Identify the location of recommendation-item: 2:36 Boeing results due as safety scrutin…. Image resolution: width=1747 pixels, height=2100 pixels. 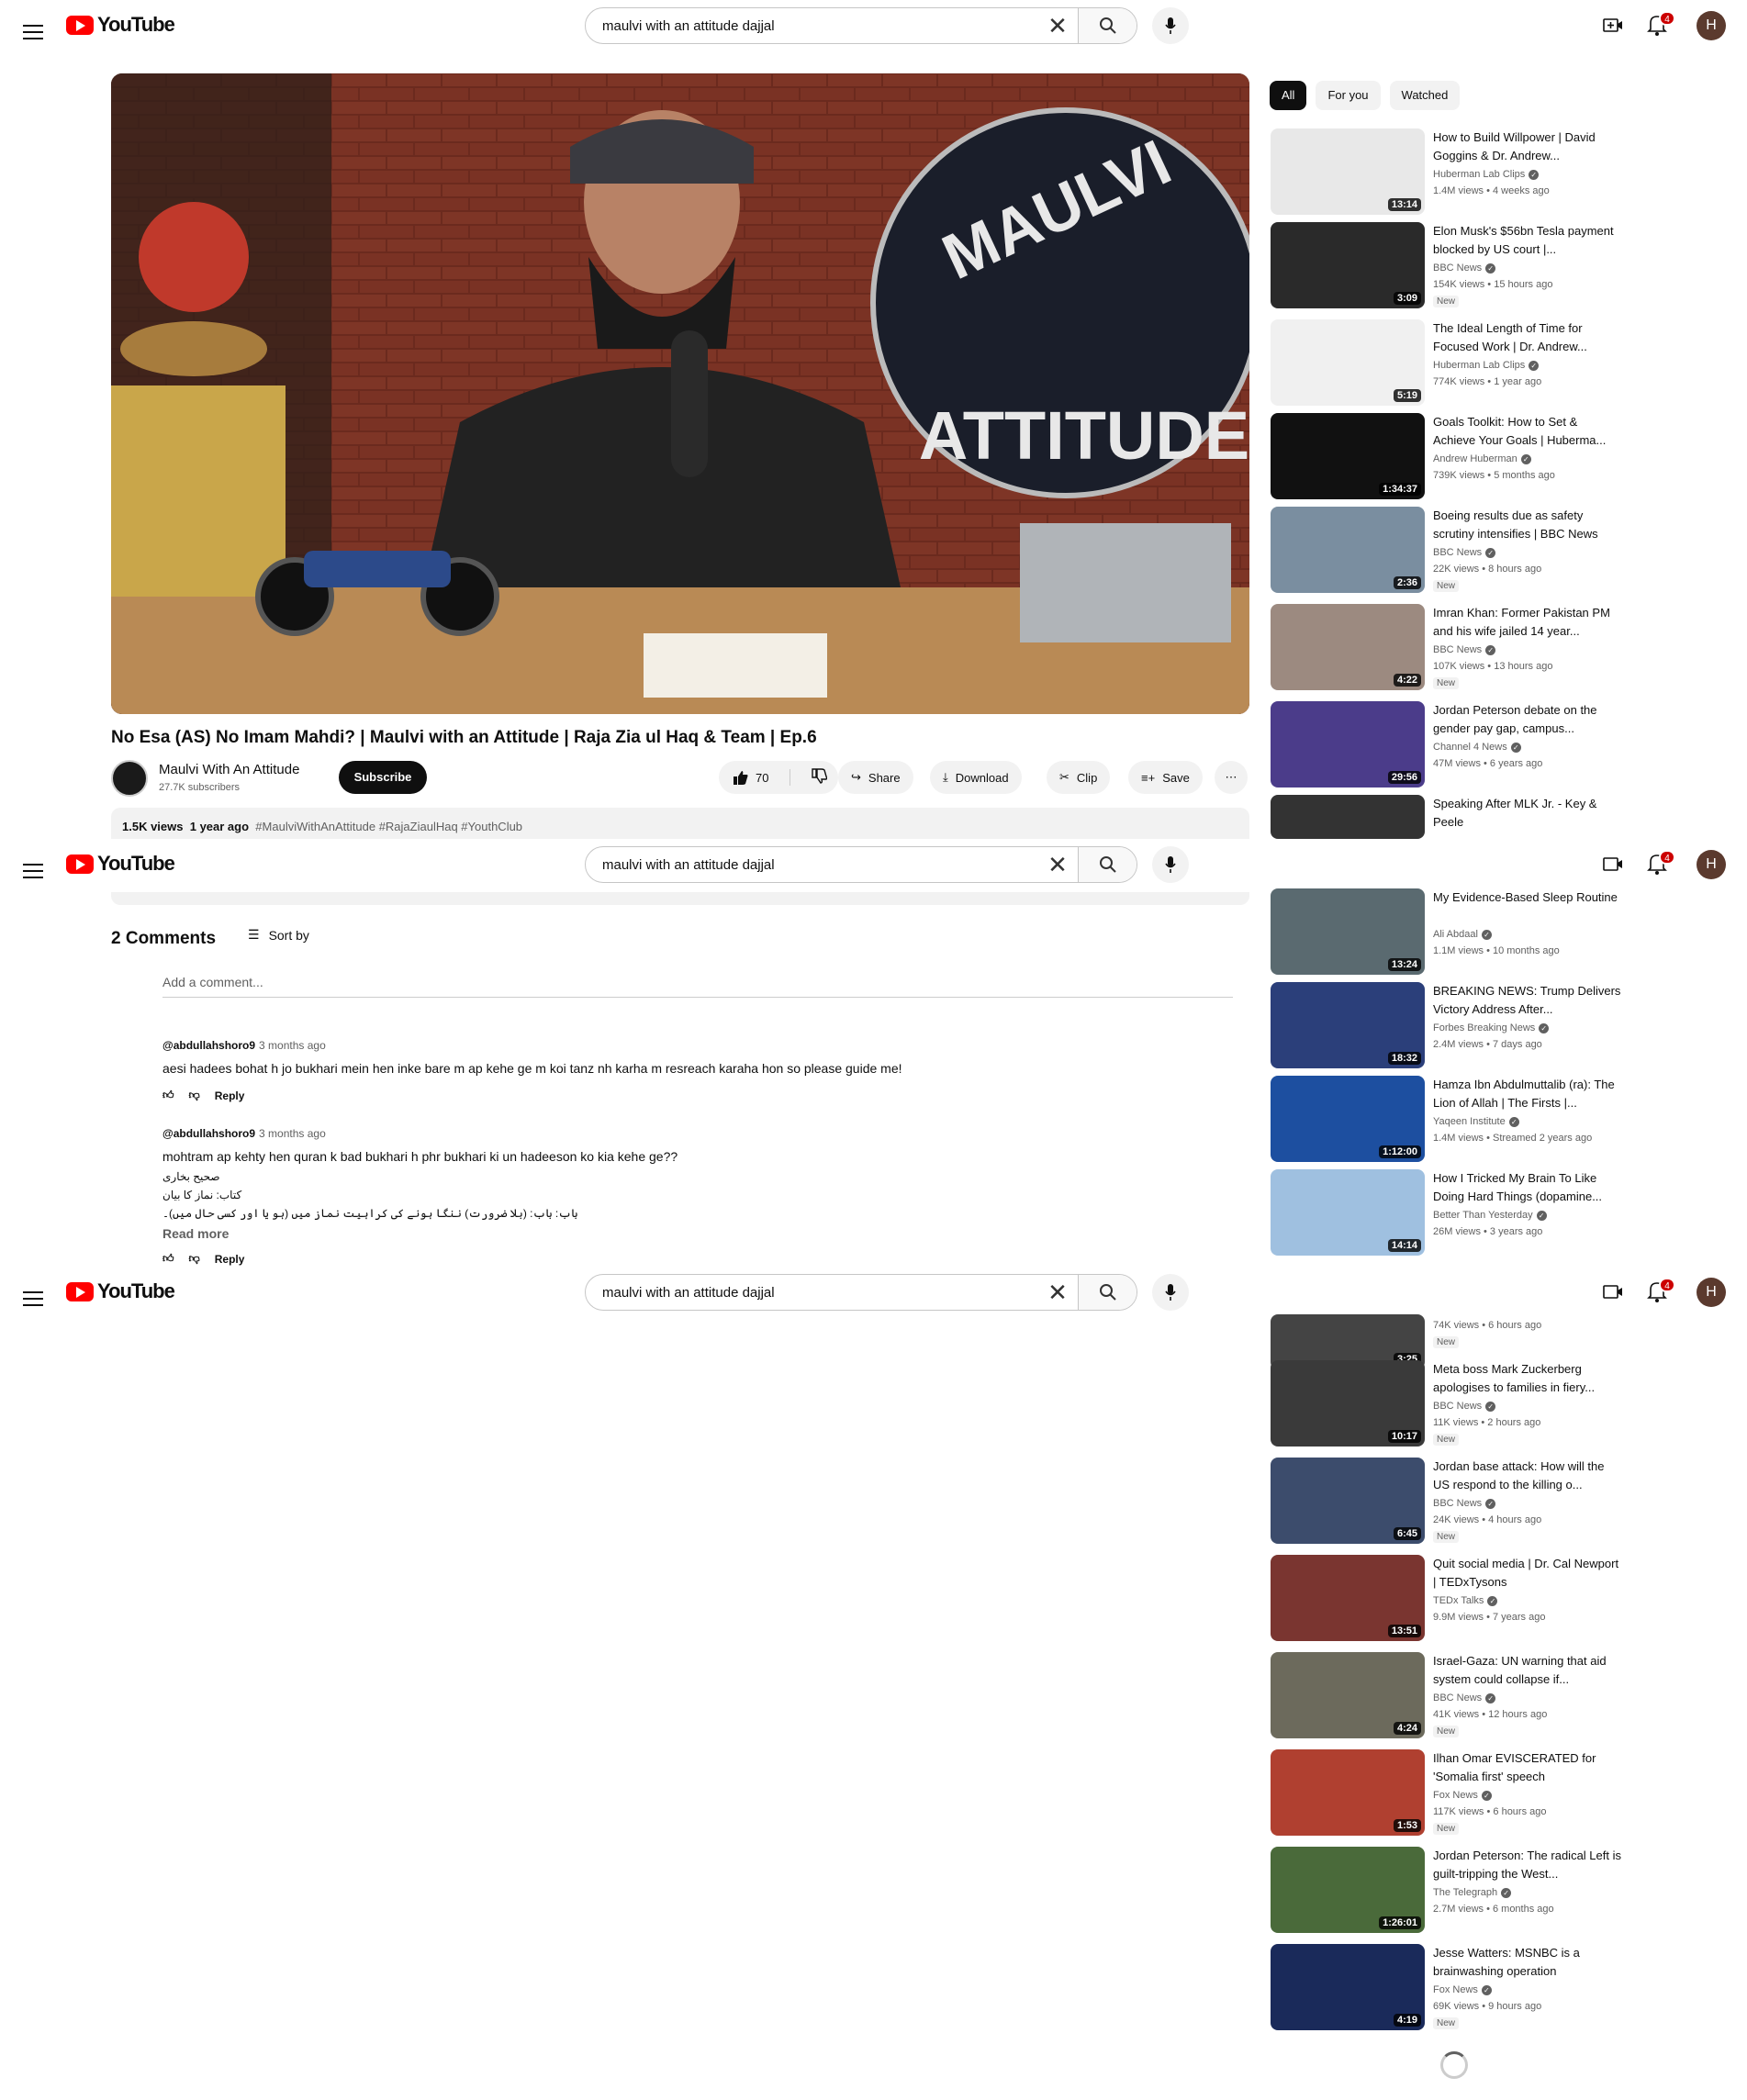
(1509, 550).